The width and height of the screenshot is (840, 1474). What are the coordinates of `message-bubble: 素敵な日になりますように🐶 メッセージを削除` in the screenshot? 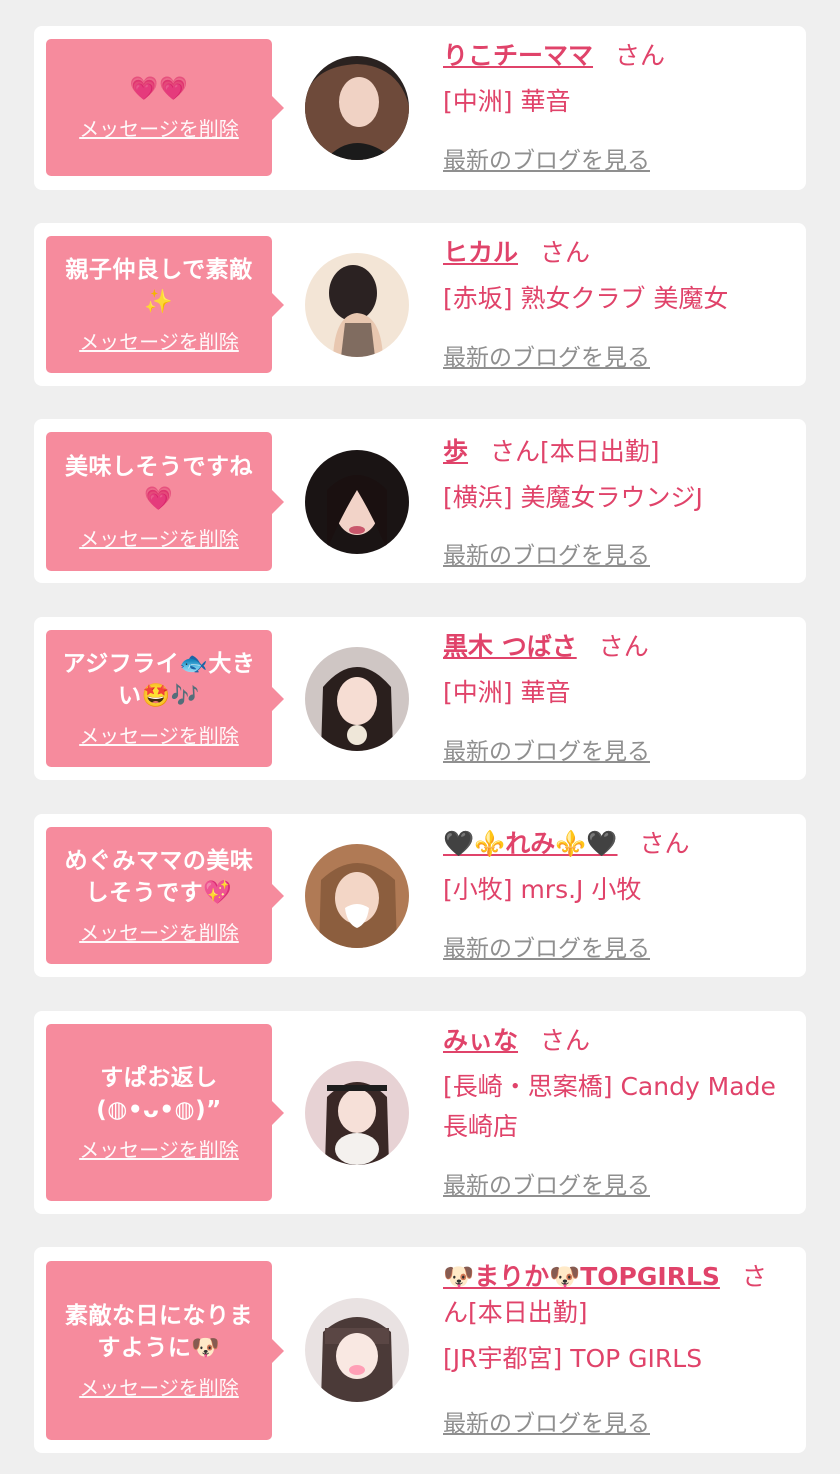 It's located at (165, 1350).